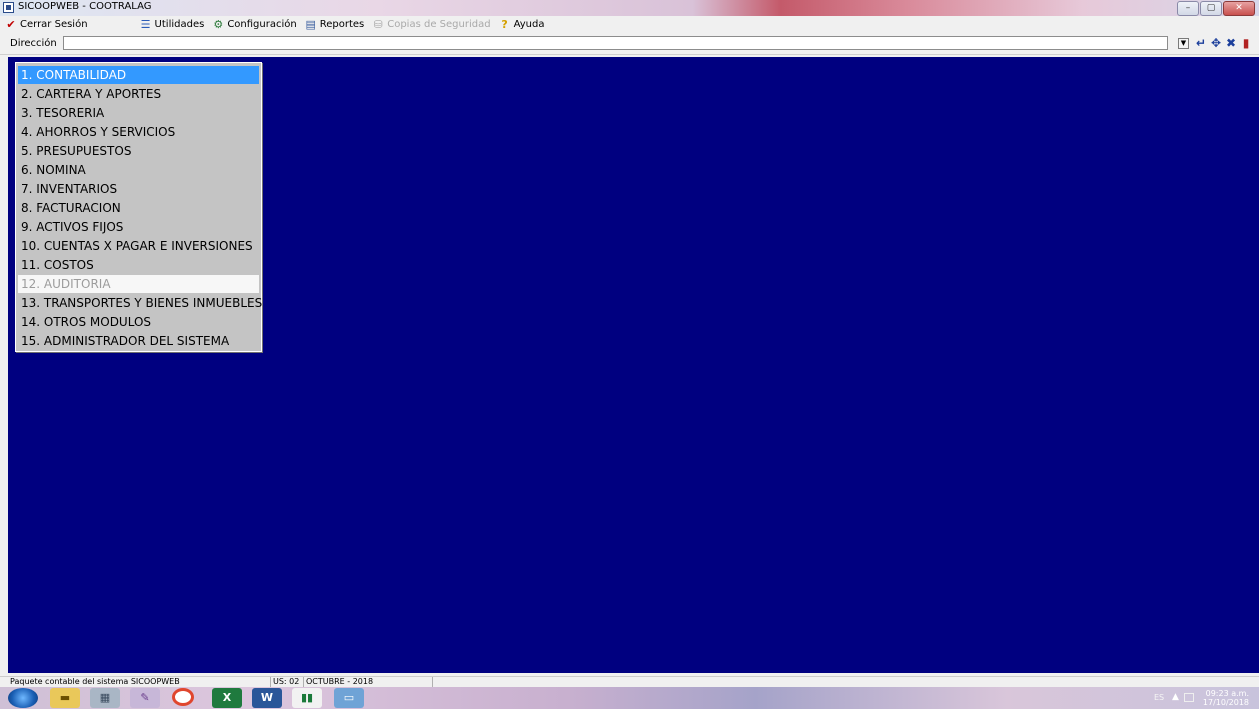  I want to click on help-icon: ?, so click(504, 24).